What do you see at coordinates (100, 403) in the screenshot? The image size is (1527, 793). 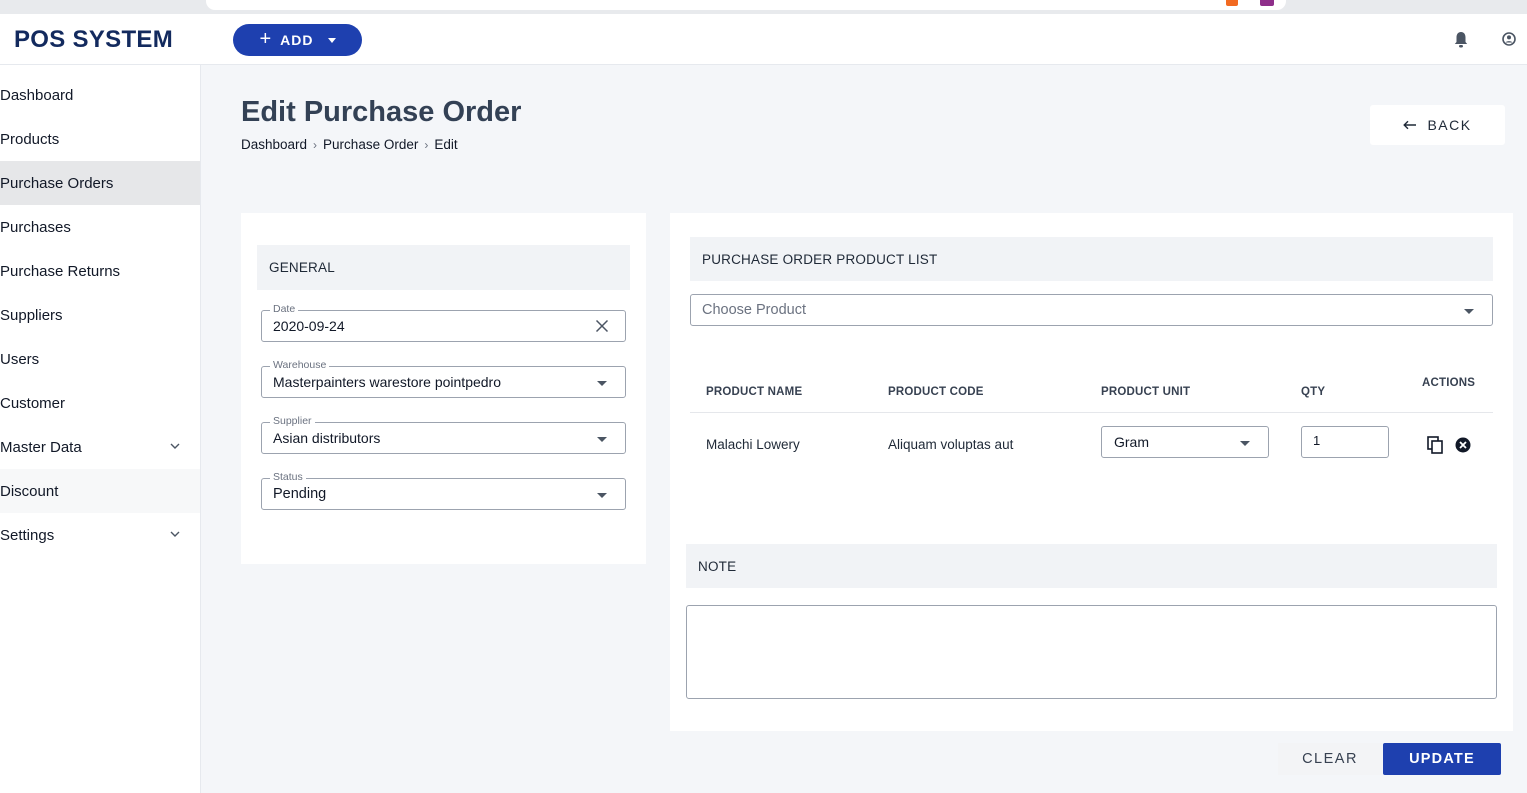 I see `sidebar-item-customer: Customer` at bounding box center [100, 403].